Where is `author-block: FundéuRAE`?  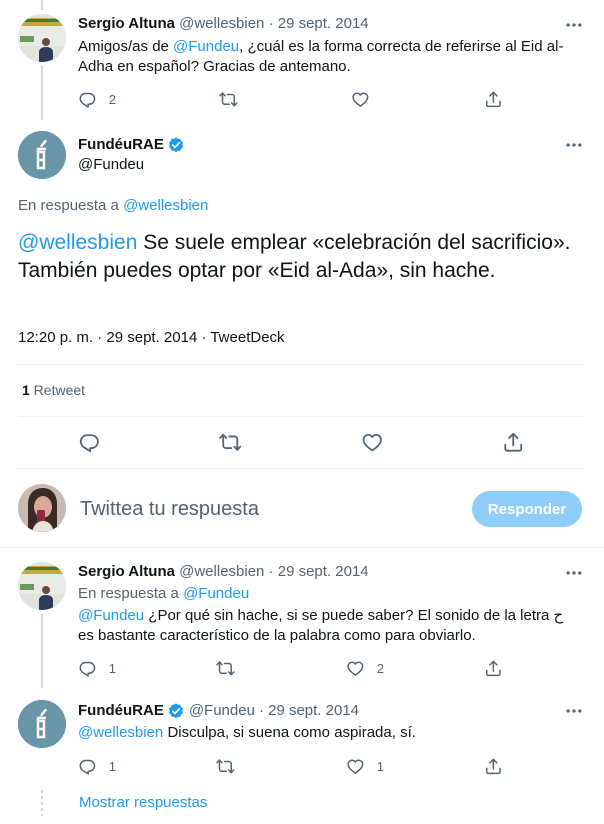
author-block: FundéuRAE is located at coordinates (131, 145).